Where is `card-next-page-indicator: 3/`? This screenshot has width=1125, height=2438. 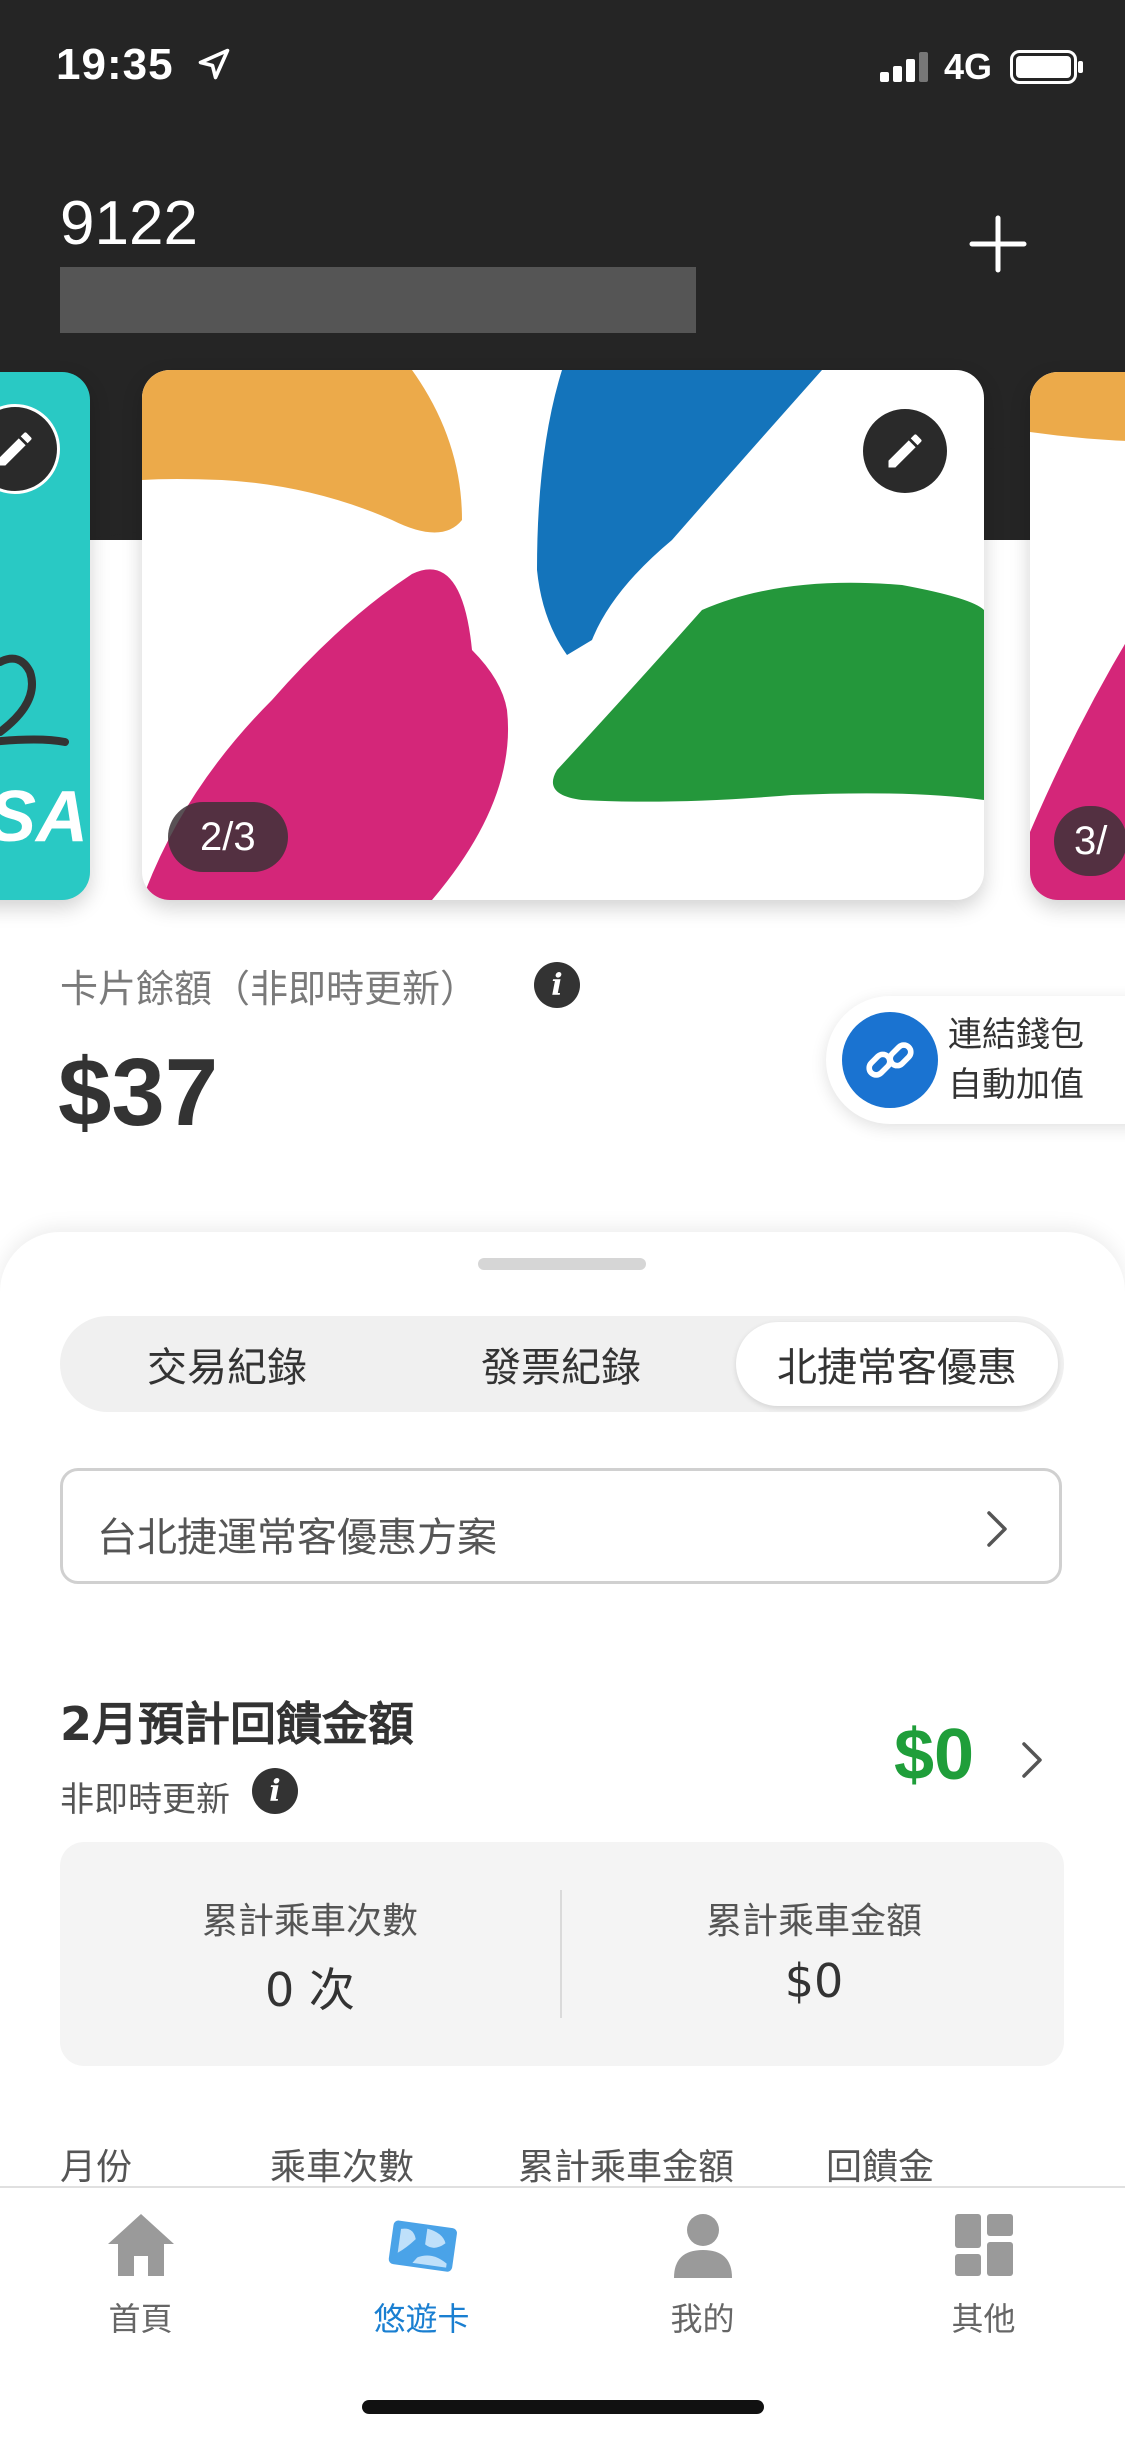 card-next-page-indicator: 3/ is located at coordinates (1089, 841).